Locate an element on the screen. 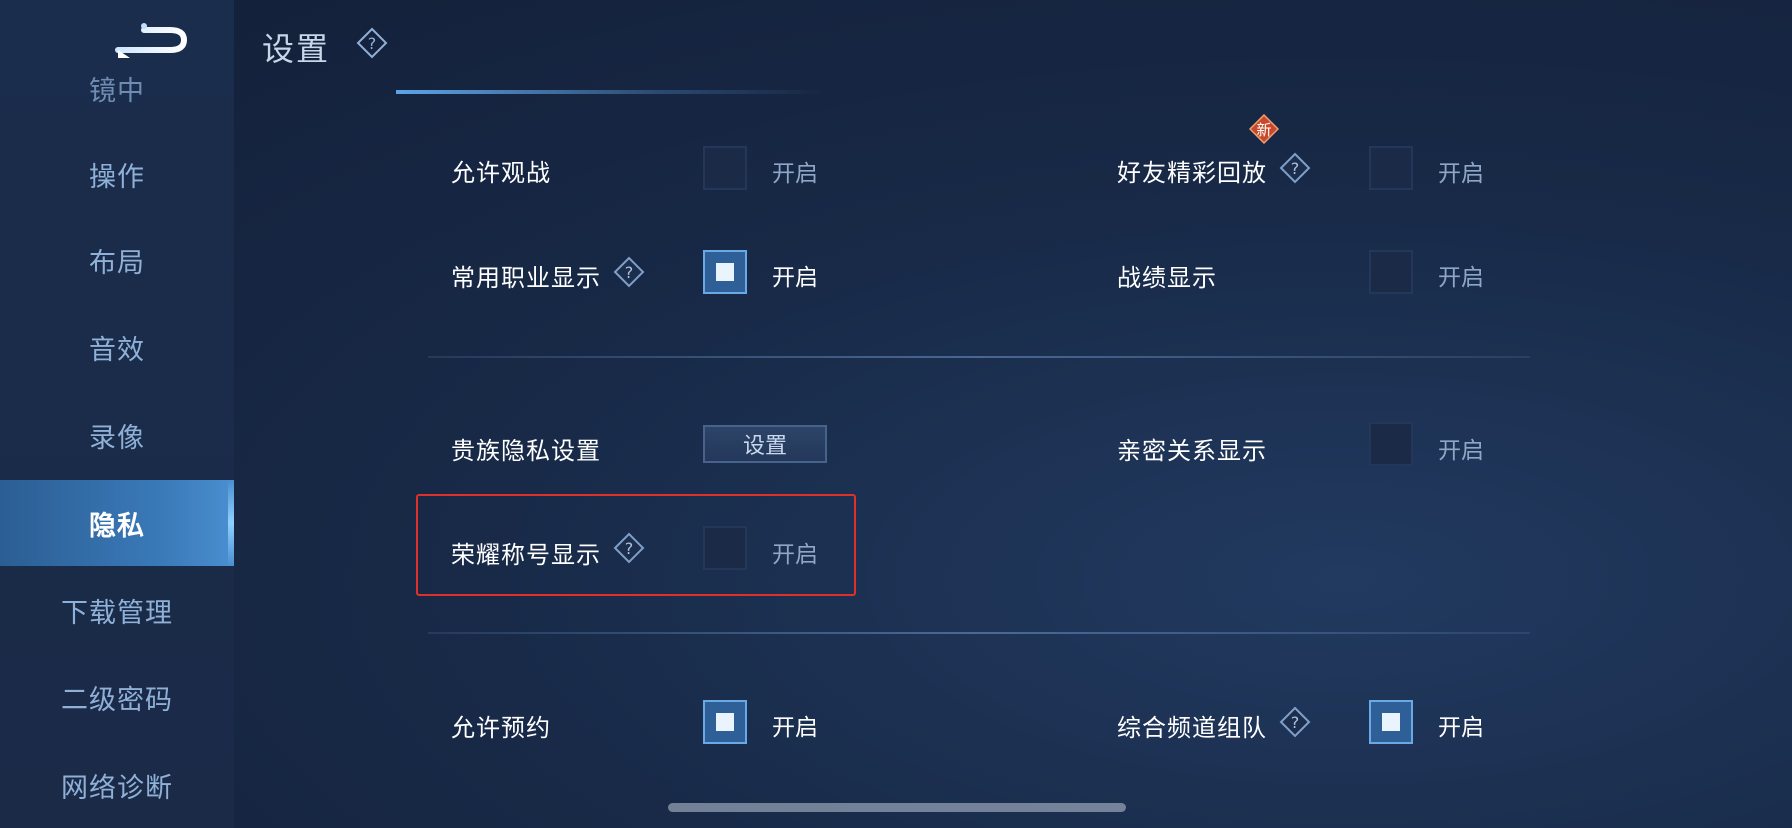  record-display-checkbox is located at coordinates (1391, 272).